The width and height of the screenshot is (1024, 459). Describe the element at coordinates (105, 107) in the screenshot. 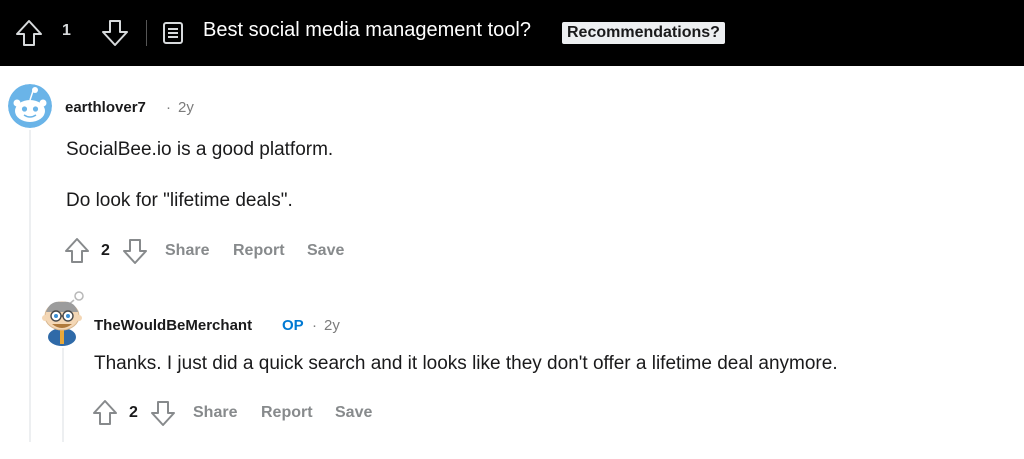

I see `comment-author: earthlover7` at that location.